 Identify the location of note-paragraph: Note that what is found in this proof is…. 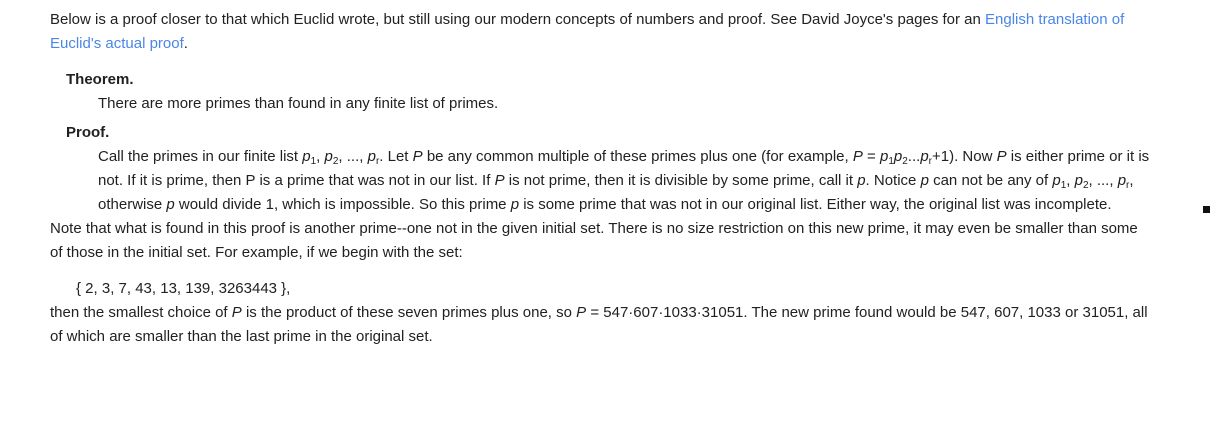
(594, 240).